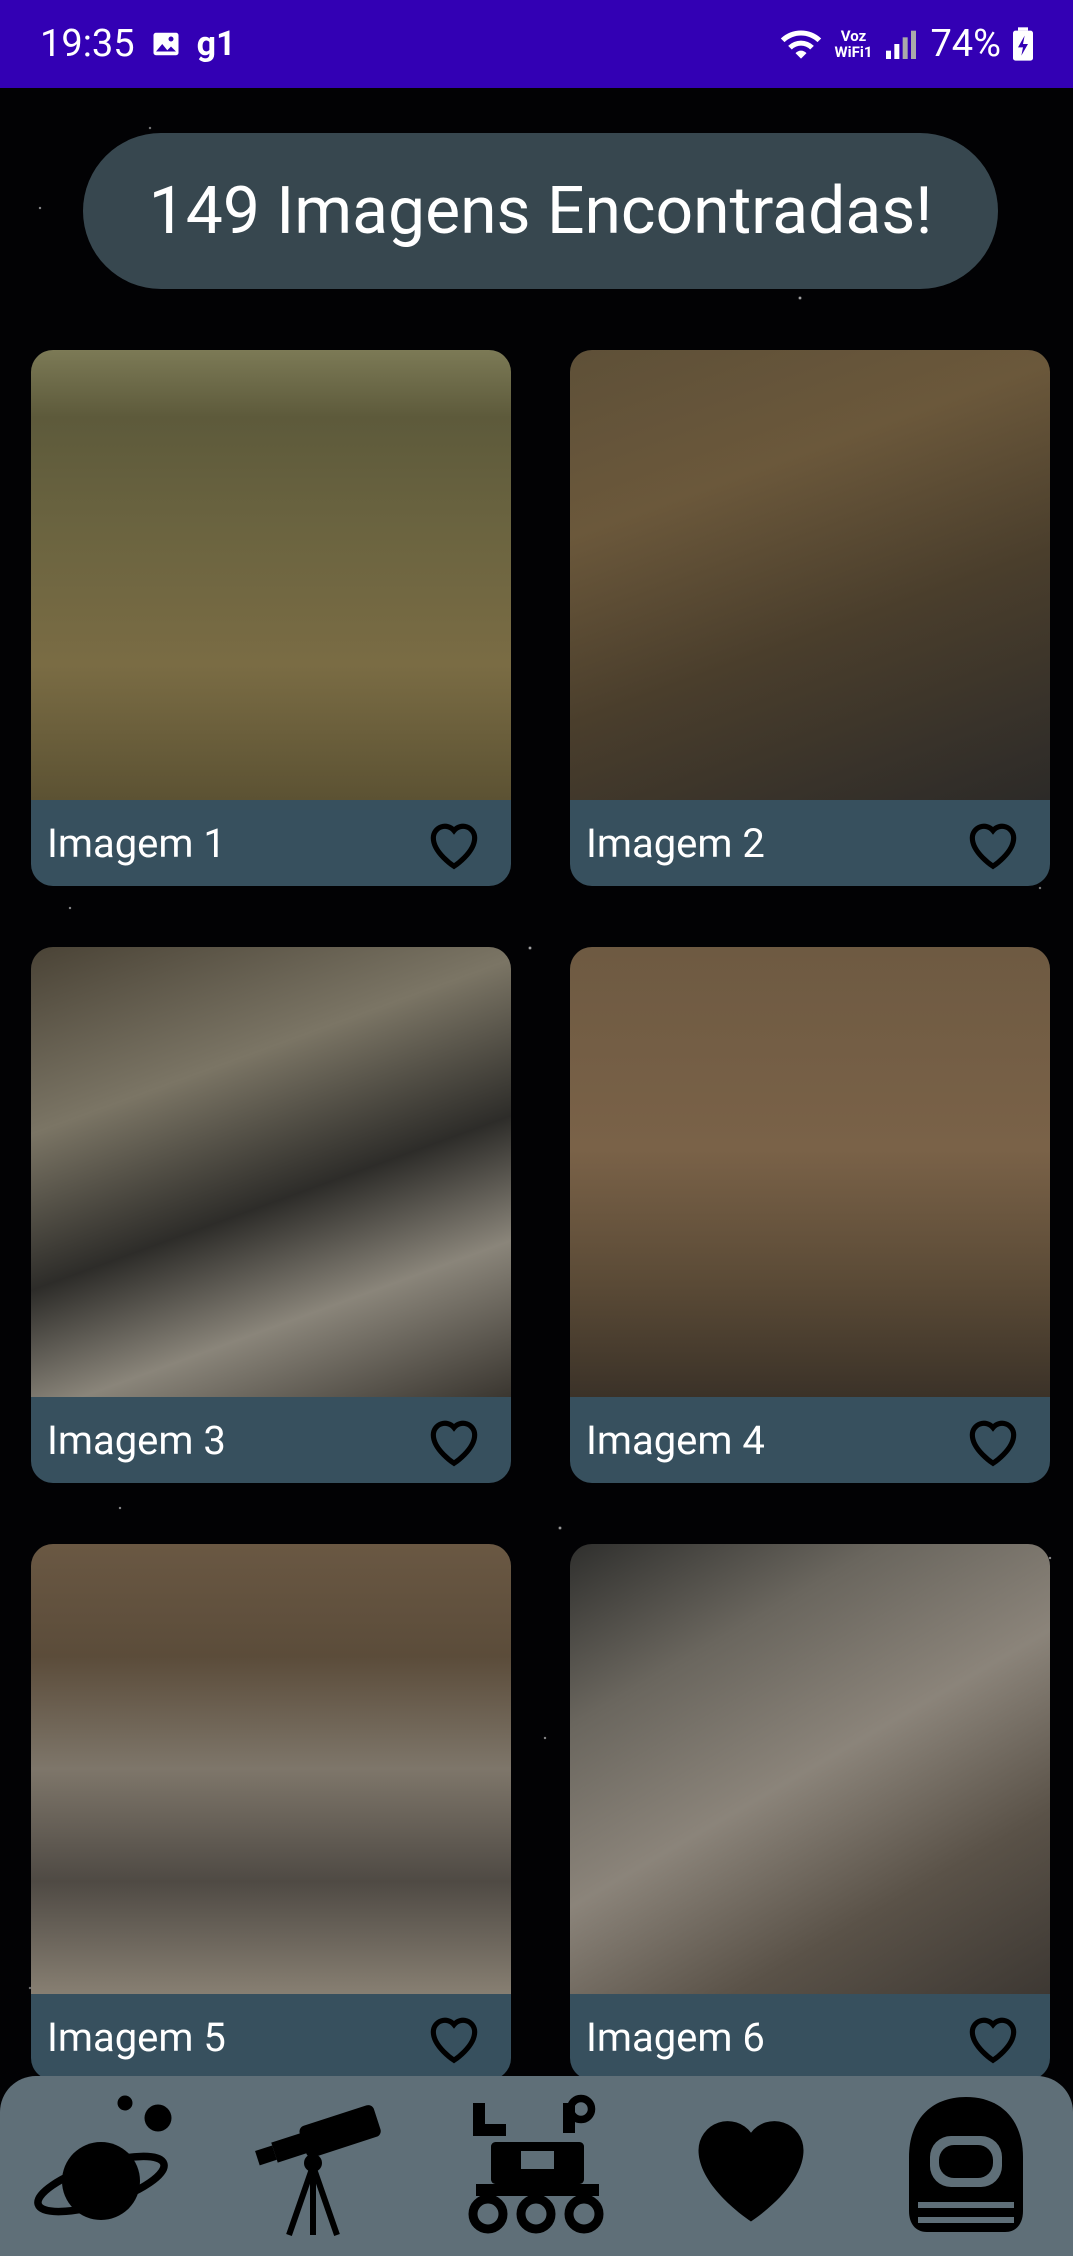  What do you see at coordinates (675, 843) in the screenshot?
I see `card-label: Imagem 2` at bounding box center [675, 843].